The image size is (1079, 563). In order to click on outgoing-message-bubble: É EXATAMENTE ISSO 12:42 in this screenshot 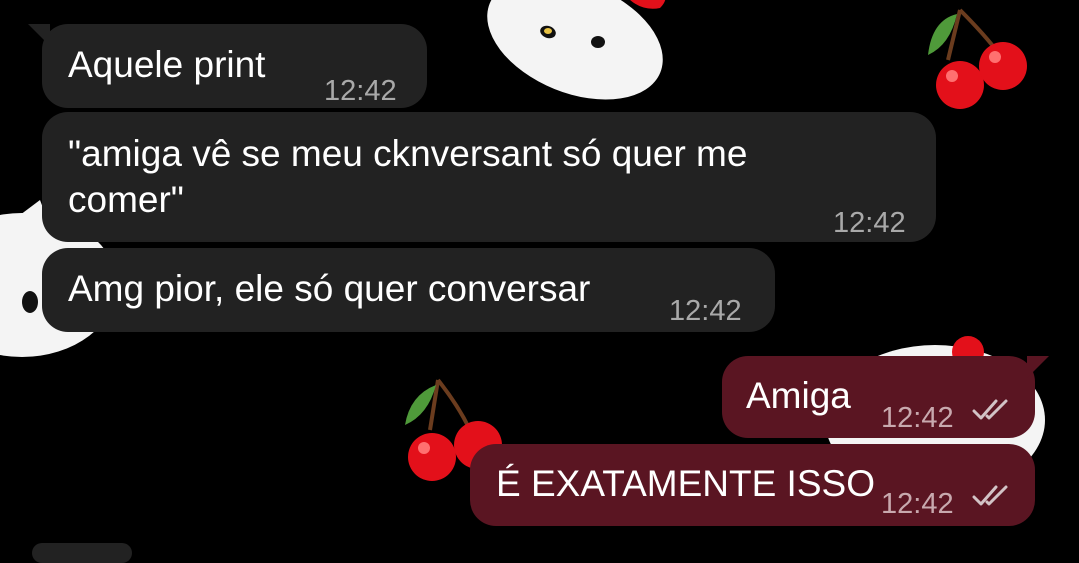, I will do `click(752, 485)`.